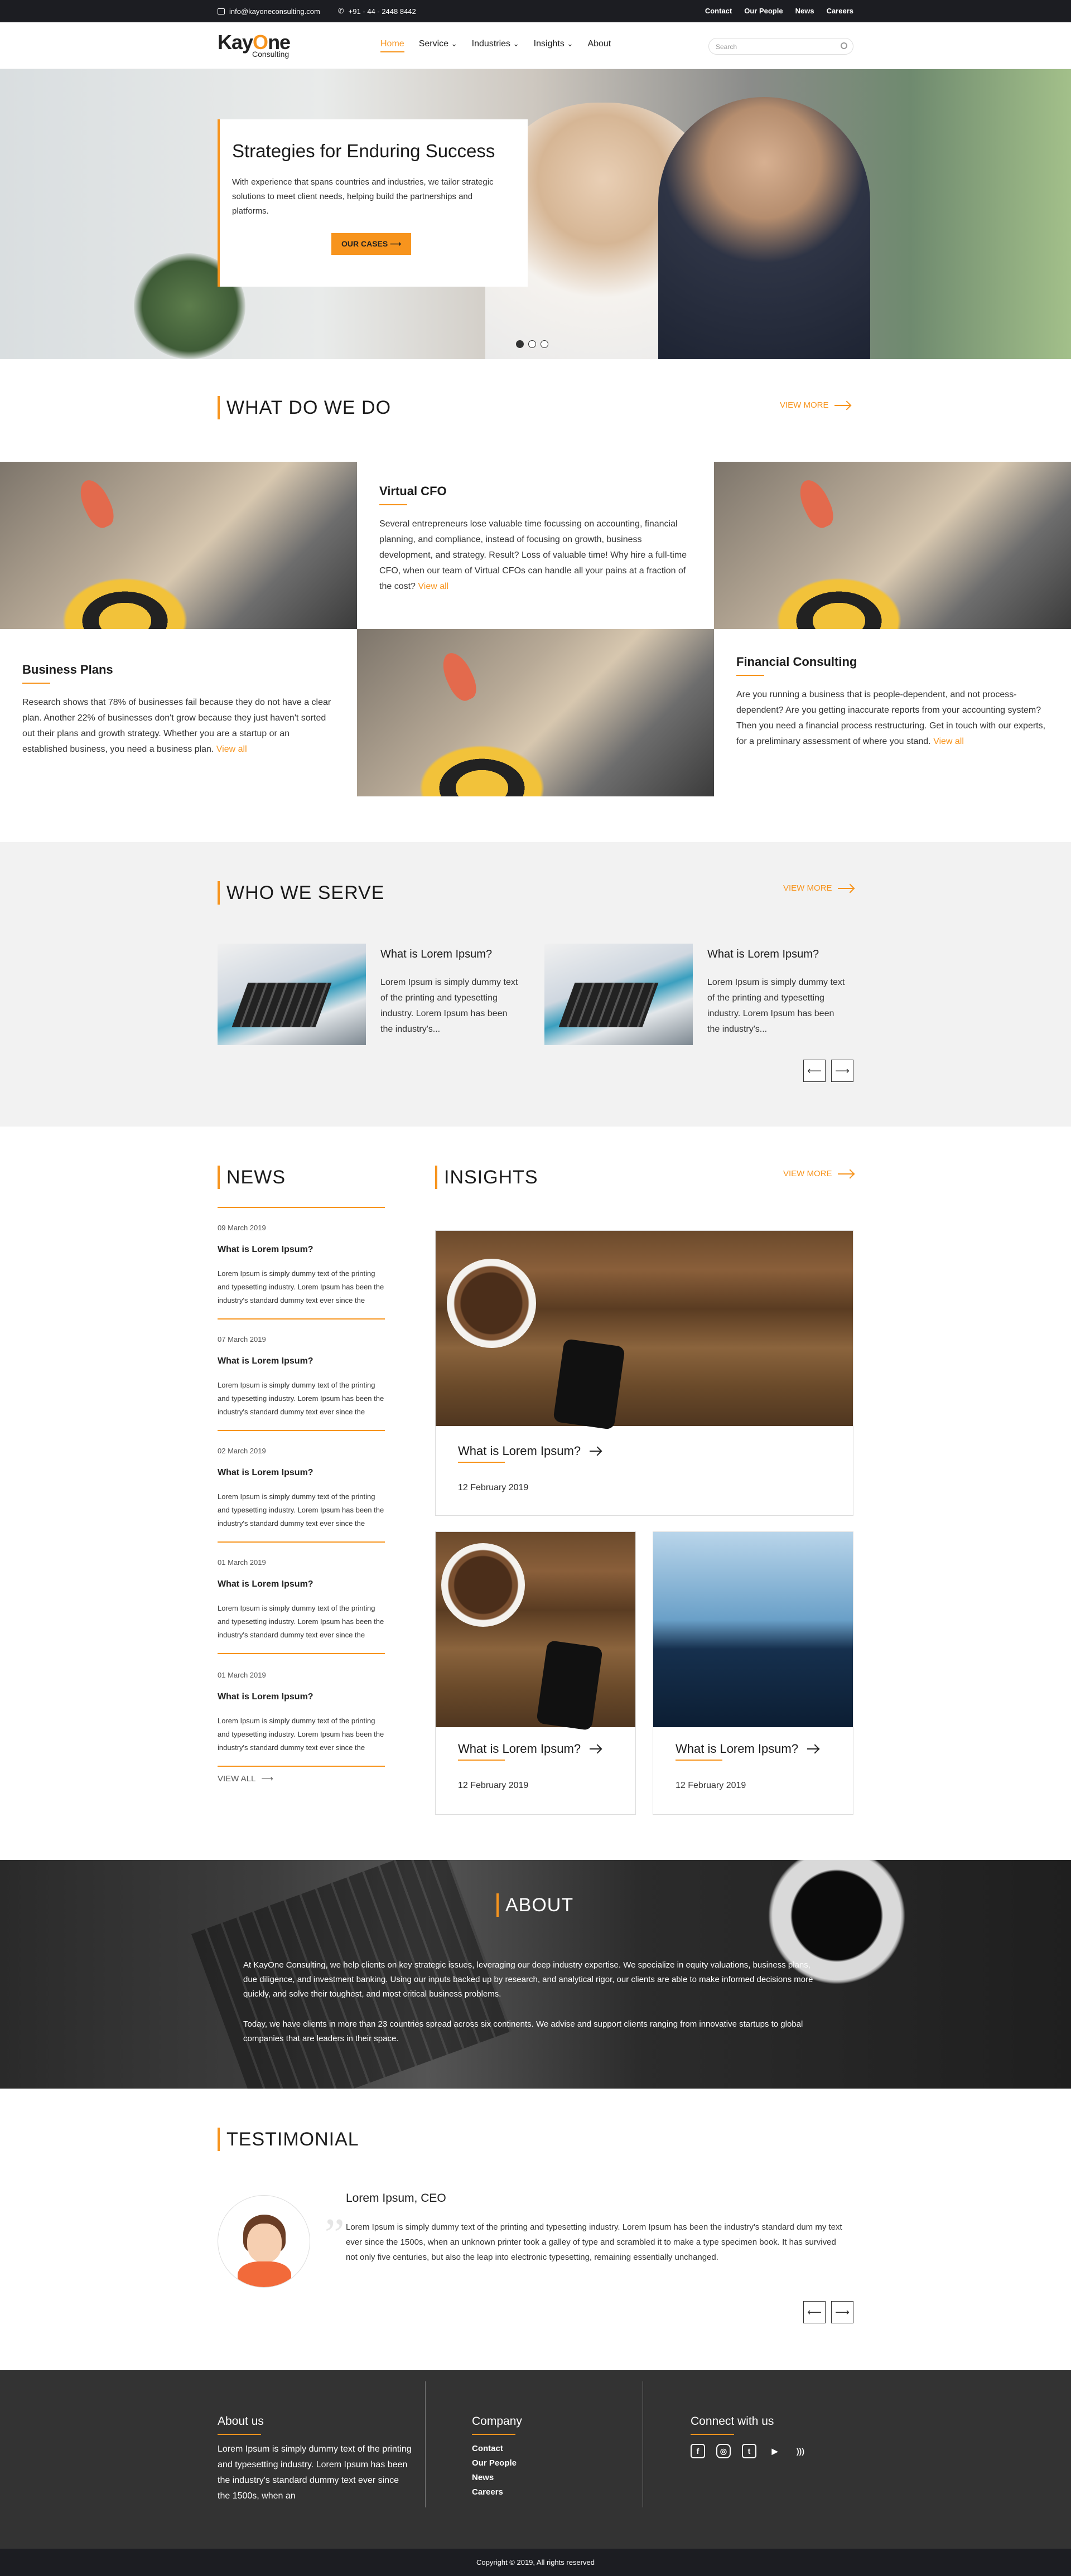  I want to click on footer-company-title: Company, so click(497, 2425).